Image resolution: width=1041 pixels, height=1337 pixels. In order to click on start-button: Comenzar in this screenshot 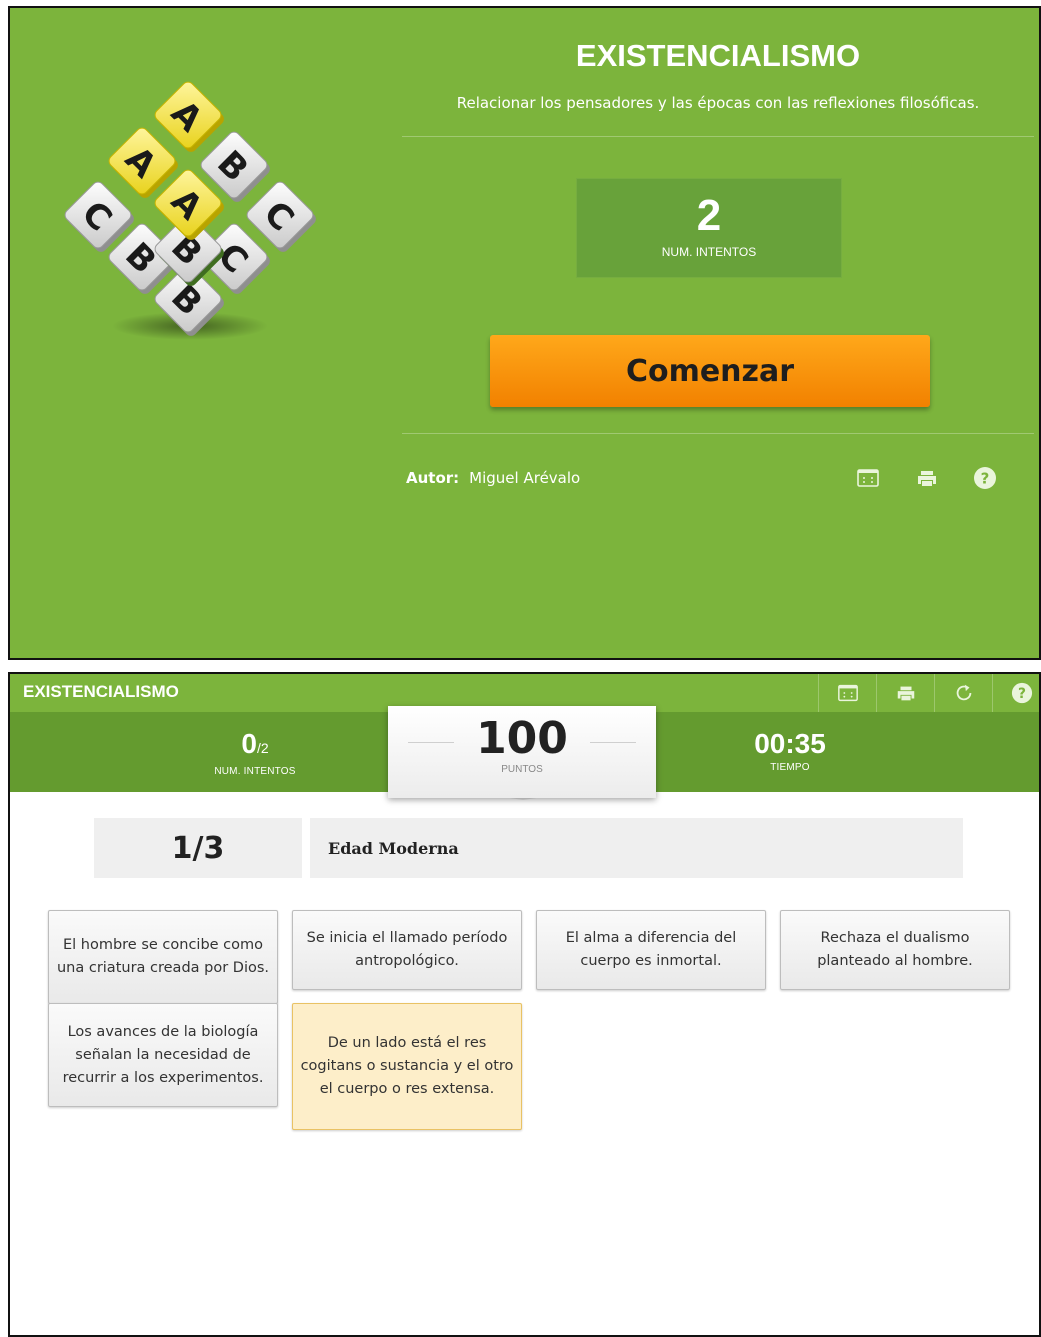, I will do `click(710, 371)`.